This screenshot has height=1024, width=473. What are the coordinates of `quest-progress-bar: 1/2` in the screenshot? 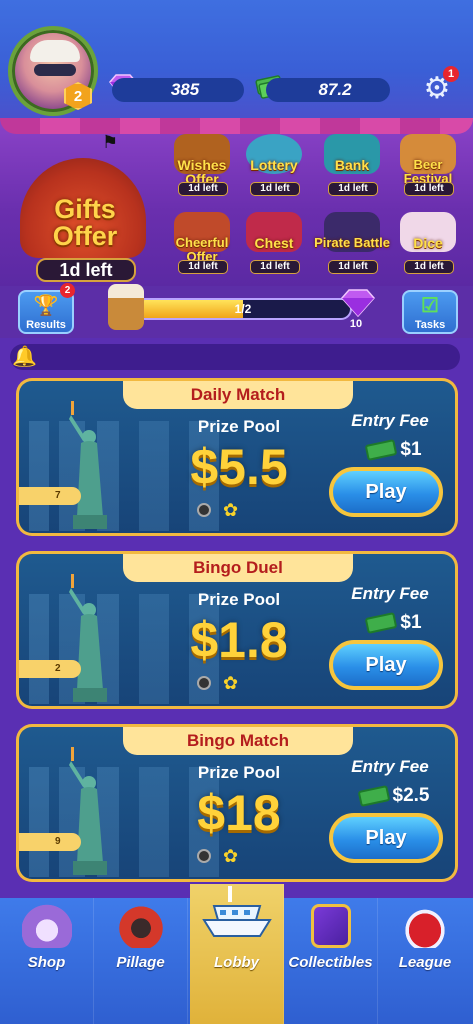 It's located at (243, 309).